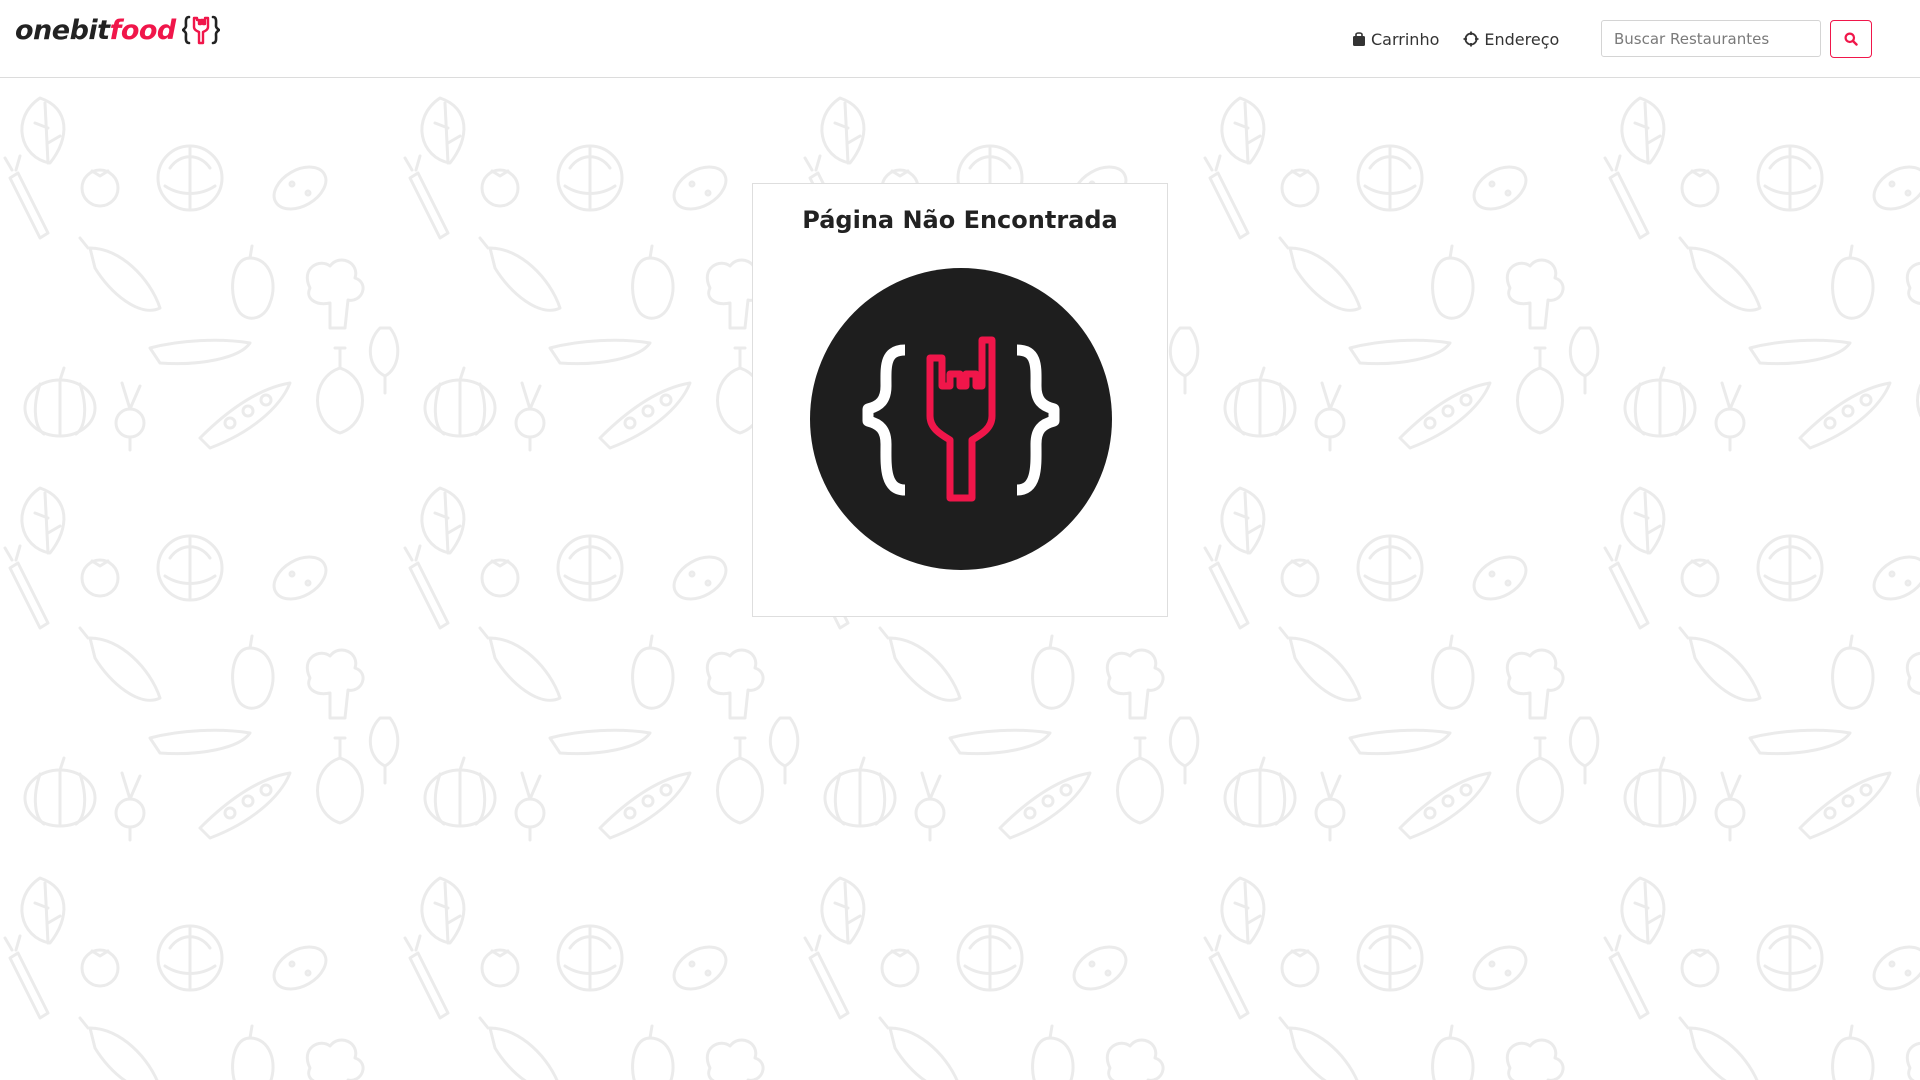 Image resolution: width=1920 pixels, height=1080 pixels. I want to click on shopping-bag-icon, so click(1359, 39).